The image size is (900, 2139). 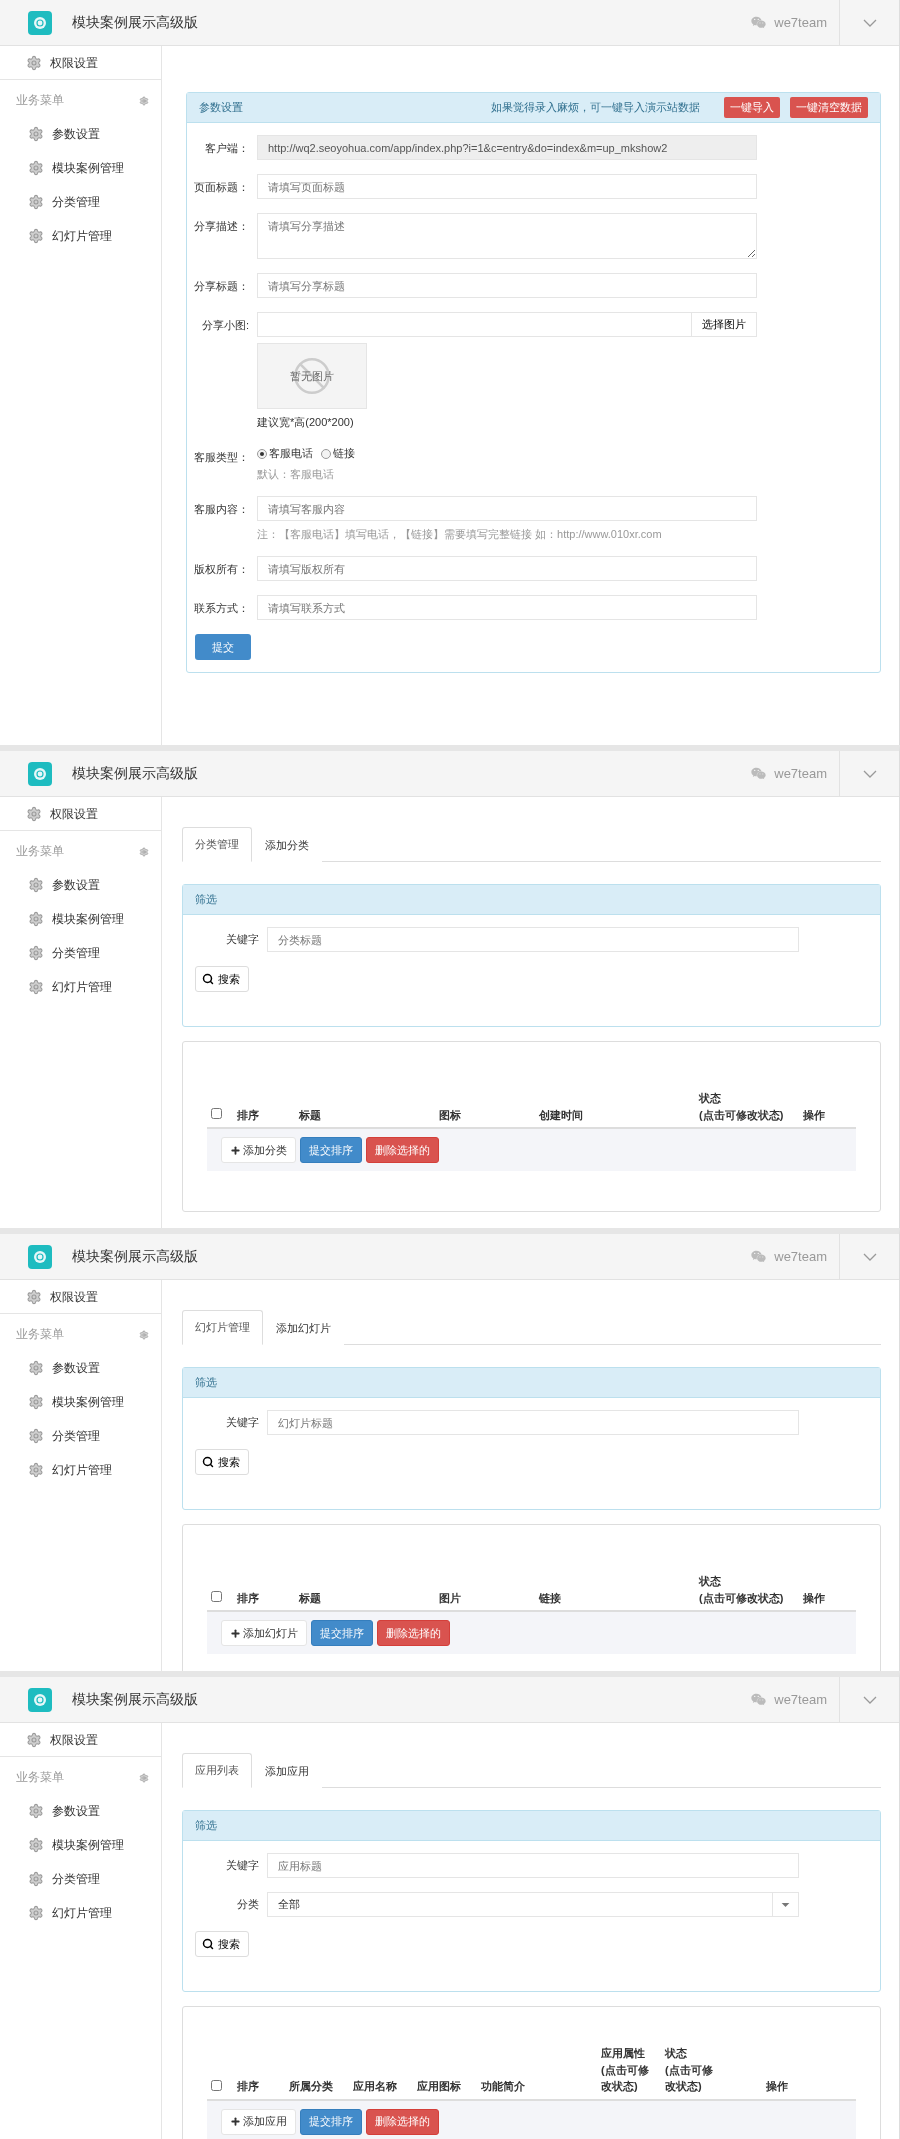 What do you see at coordinates (242, 1865) in the screenshot?
I see `filter-label: 关键字` at bounding box center [242, 1865].